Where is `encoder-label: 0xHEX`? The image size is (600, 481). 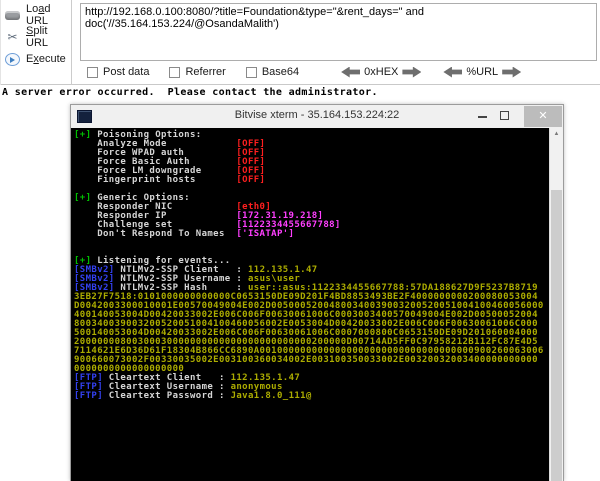
encoder-label: 0xHEX is located at coordinates (381, 72).